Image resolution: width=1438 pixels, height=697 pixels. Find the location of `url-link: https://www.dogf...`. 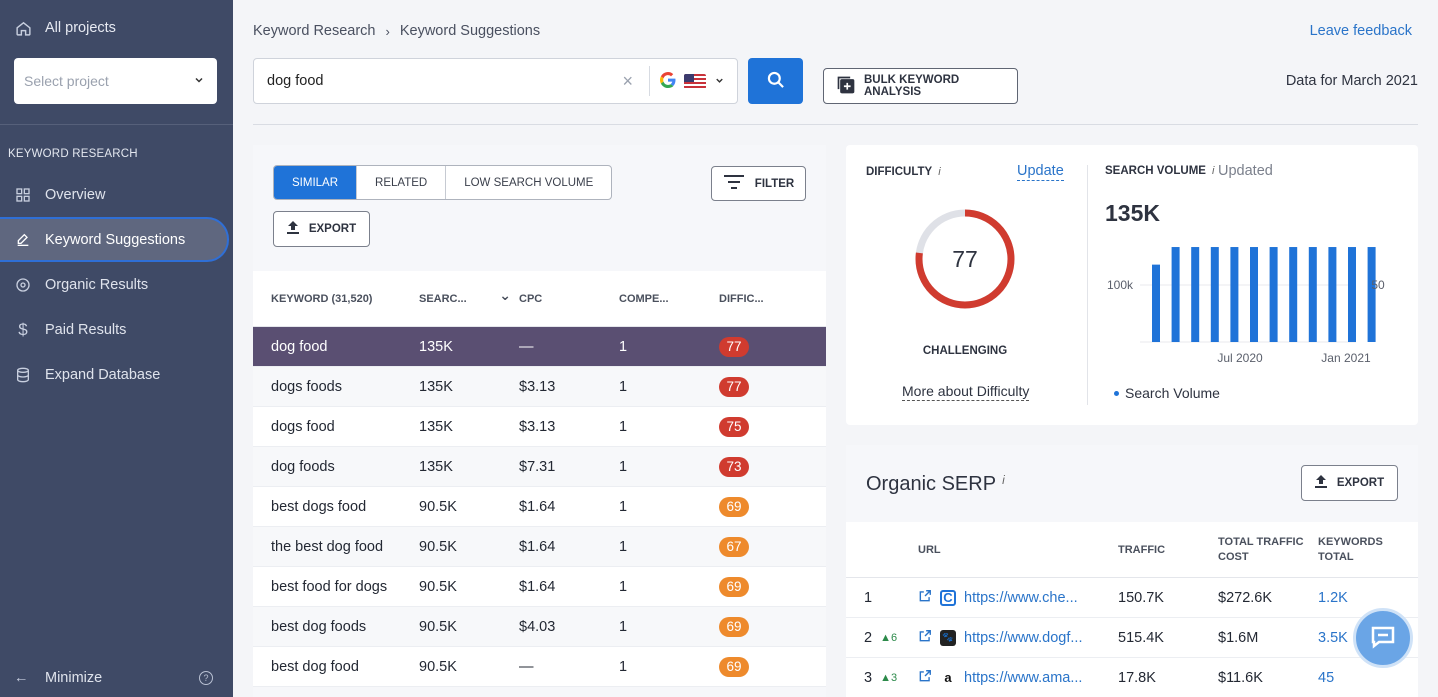

url-link: https://www.dogf... is located at coordinates (1026, 638).